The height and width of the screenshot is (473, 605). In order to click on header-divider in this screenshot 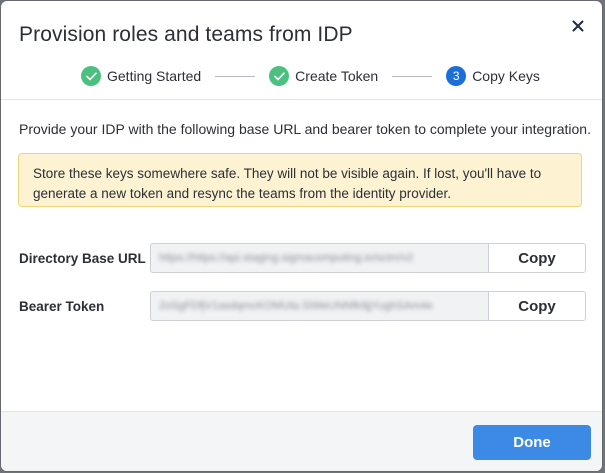, I will do `click(301, 99)`.